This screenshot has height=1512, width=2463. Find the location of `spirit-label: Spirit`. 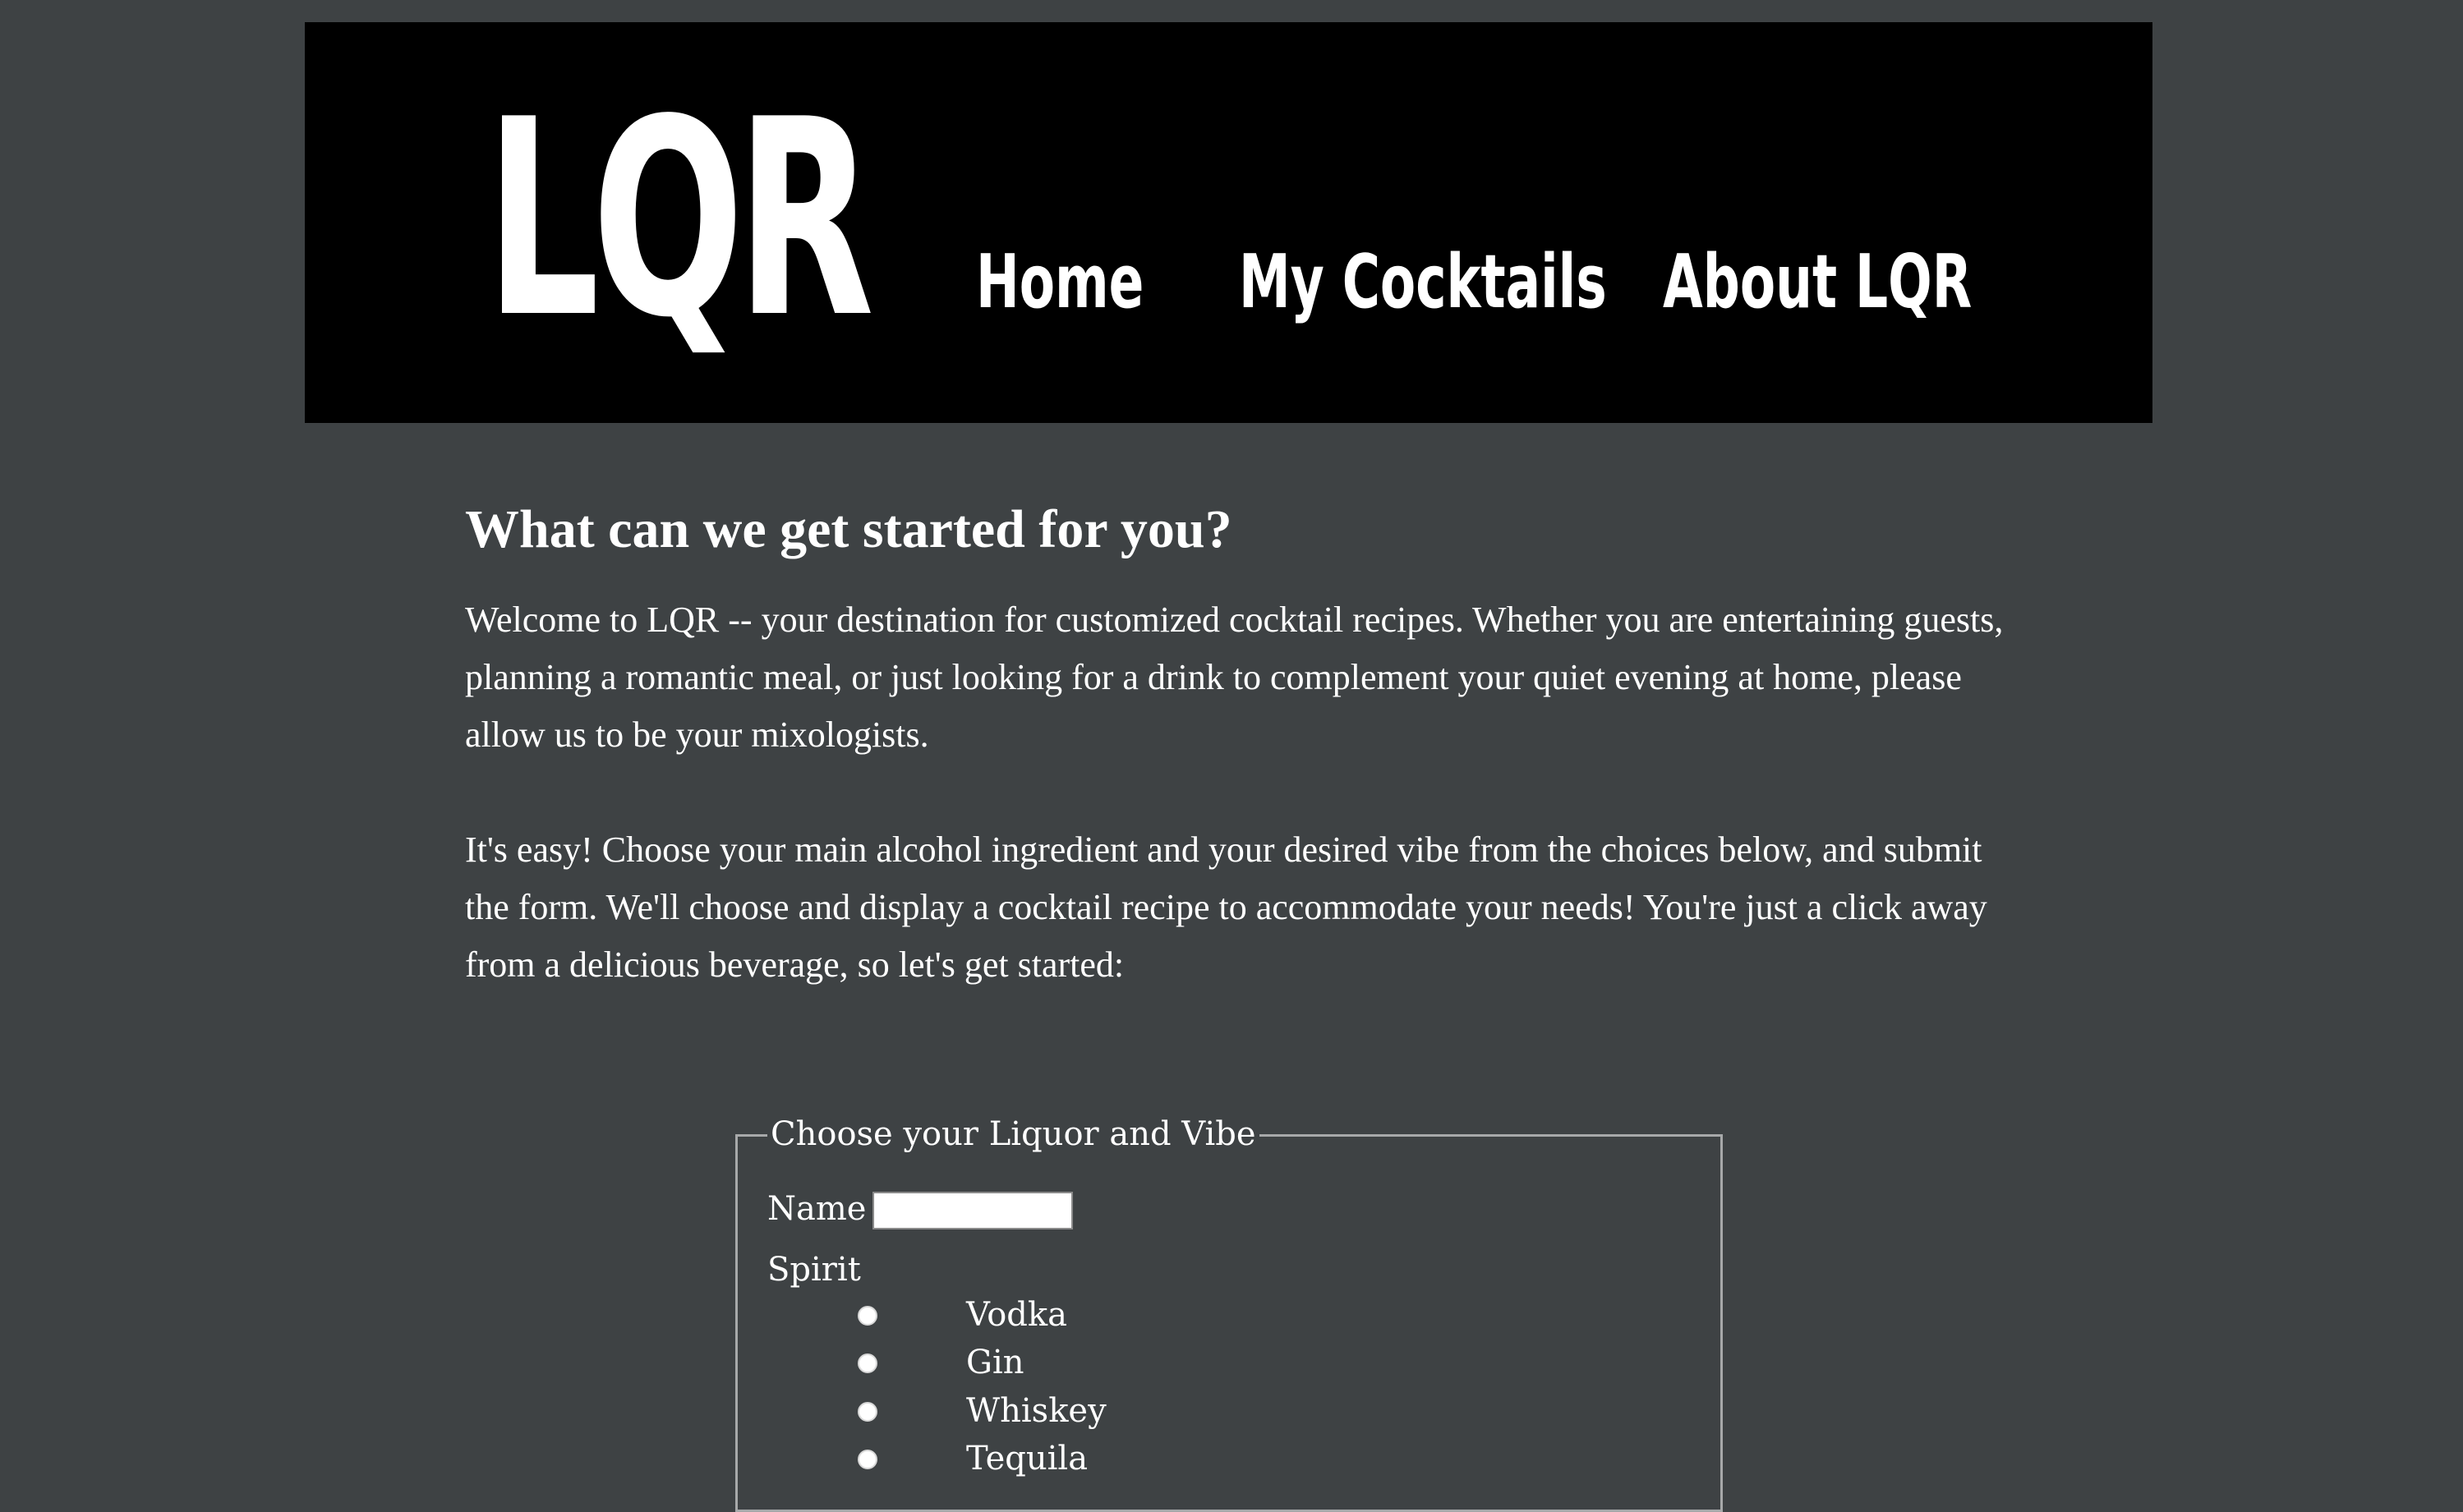

spirit-label: Spirit is located at coordinates (814, 1270).